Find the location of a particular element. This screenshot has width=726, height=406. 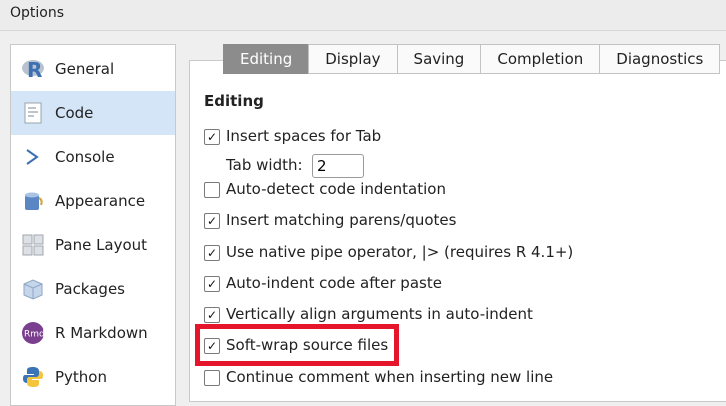

sidebar-item-label: Console is located at coordinates (85, 157).